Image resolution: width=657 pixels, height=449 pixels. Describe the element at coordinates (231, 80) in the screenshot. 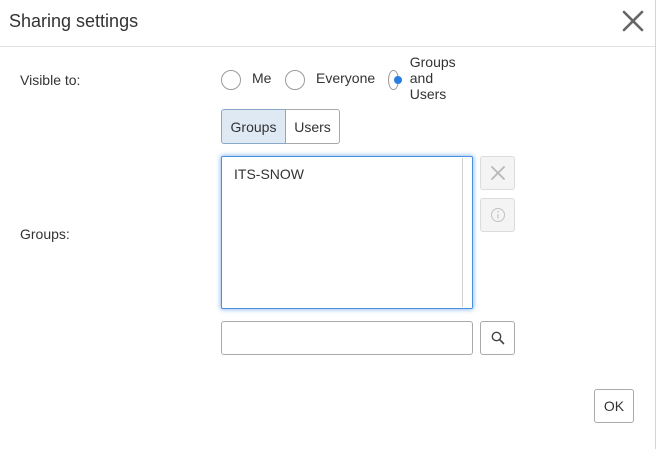

I see `radio-me-indicator` at that location.